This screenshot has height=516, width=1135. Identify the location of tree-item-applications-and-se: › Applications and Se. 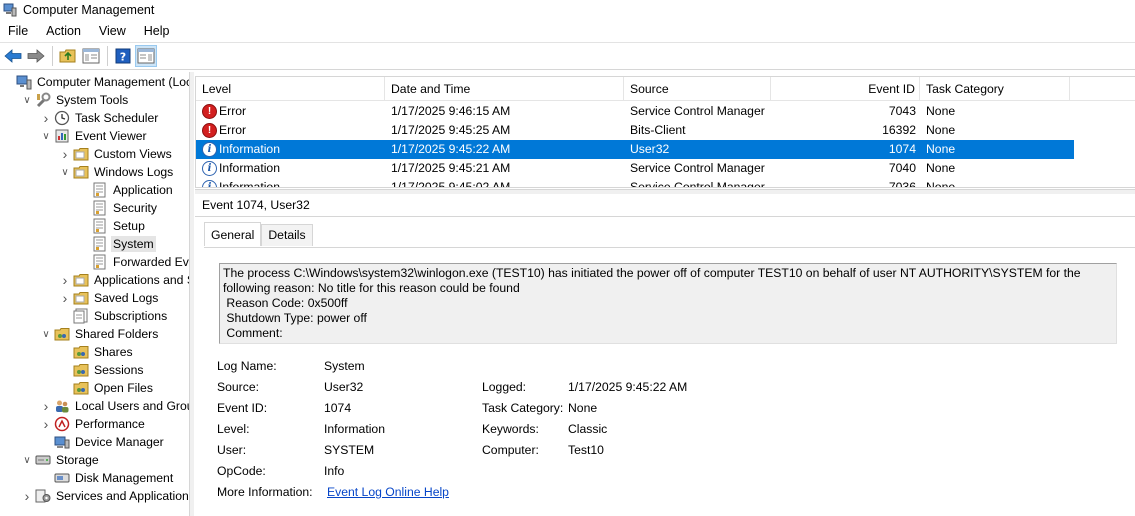
(124, 280).